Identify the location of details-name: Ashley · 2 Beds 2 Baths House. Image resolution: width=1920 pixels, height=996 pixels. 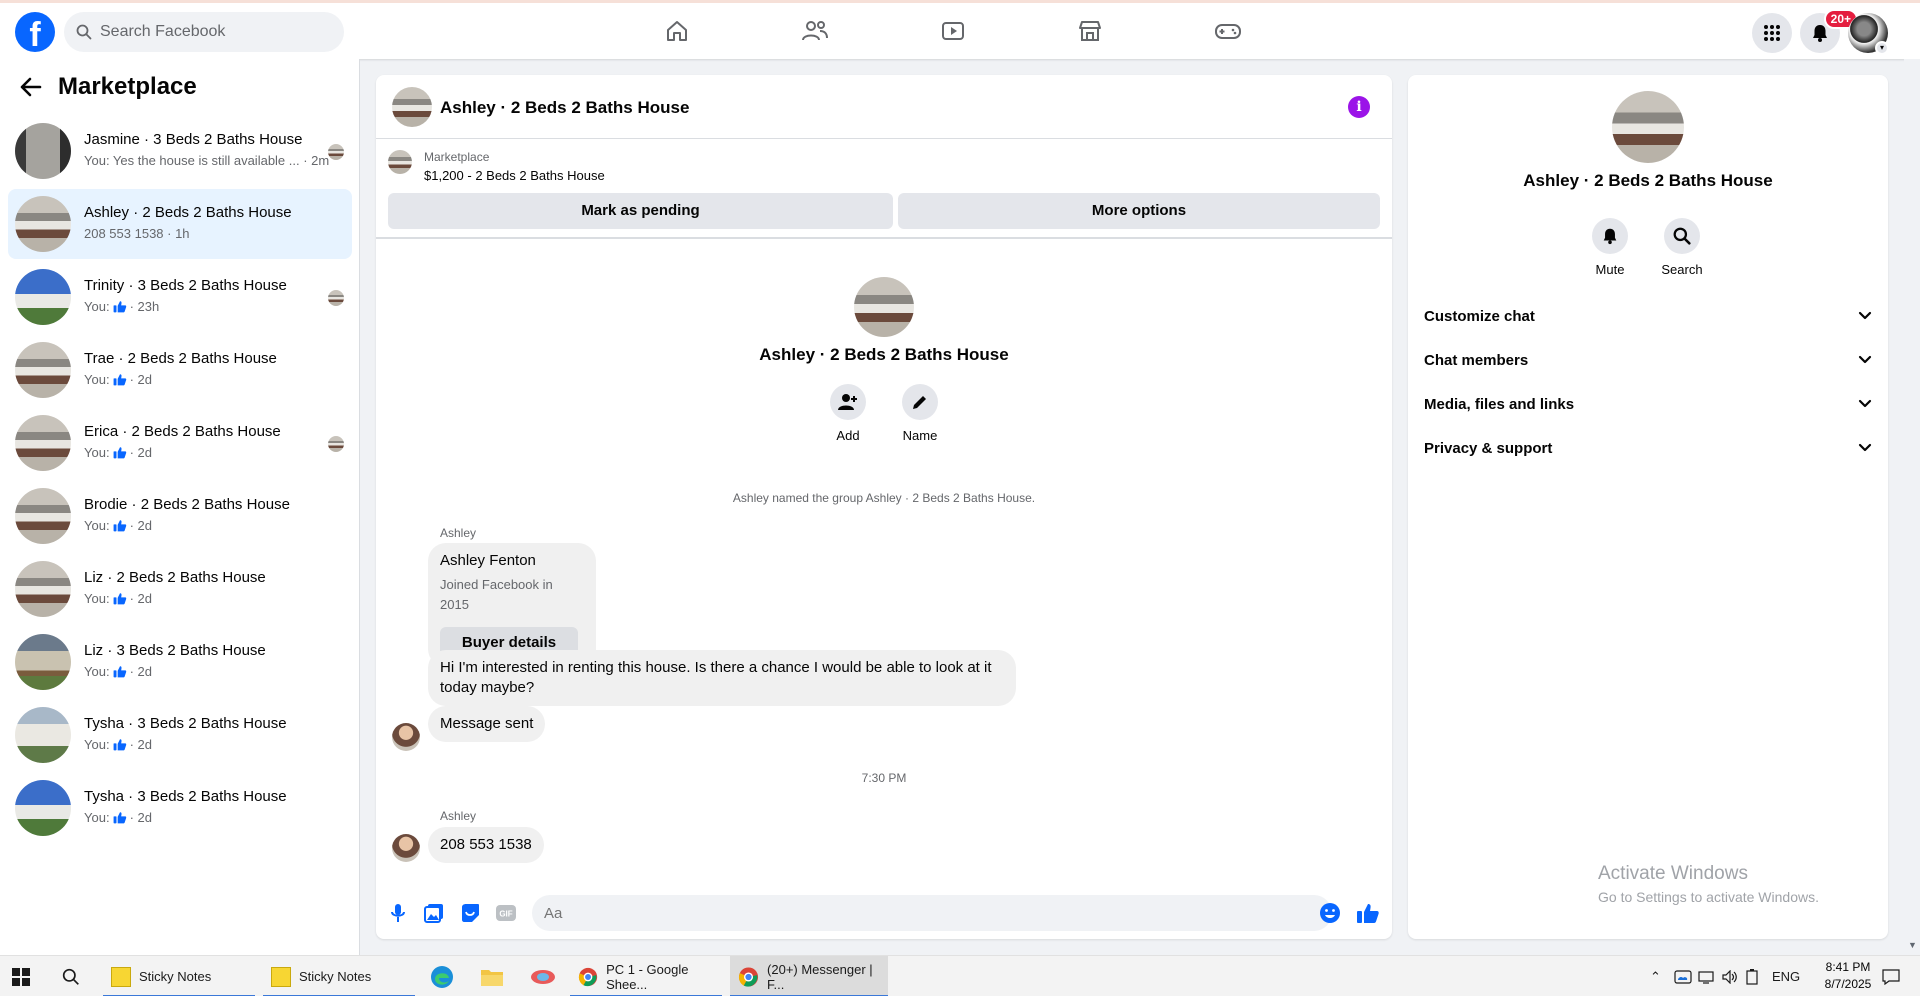
(1648, 180).